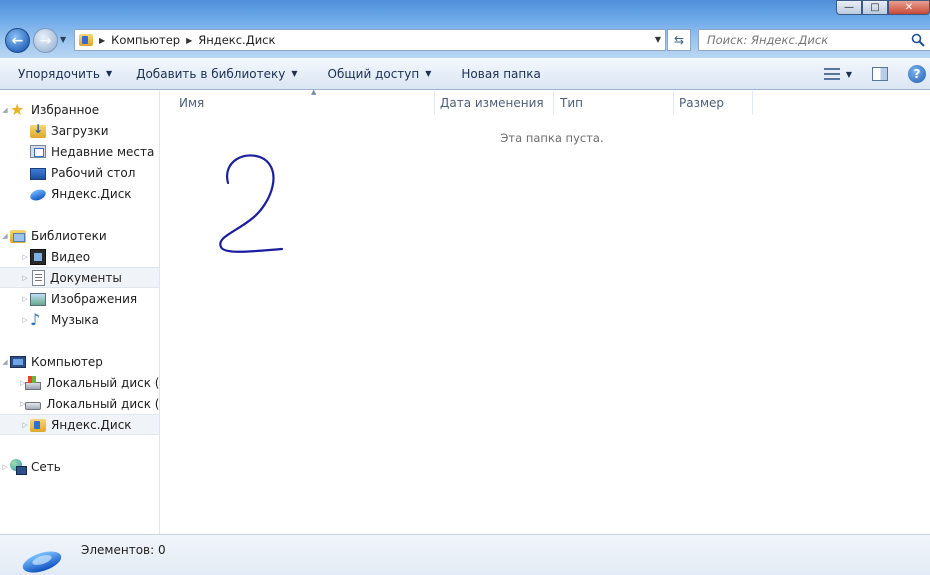 This screenshot has width=930, height=575. Describe the element at coordinates (93, 172) in the screenshot. I see `nav-item-label: Рабочий стол` at that location.